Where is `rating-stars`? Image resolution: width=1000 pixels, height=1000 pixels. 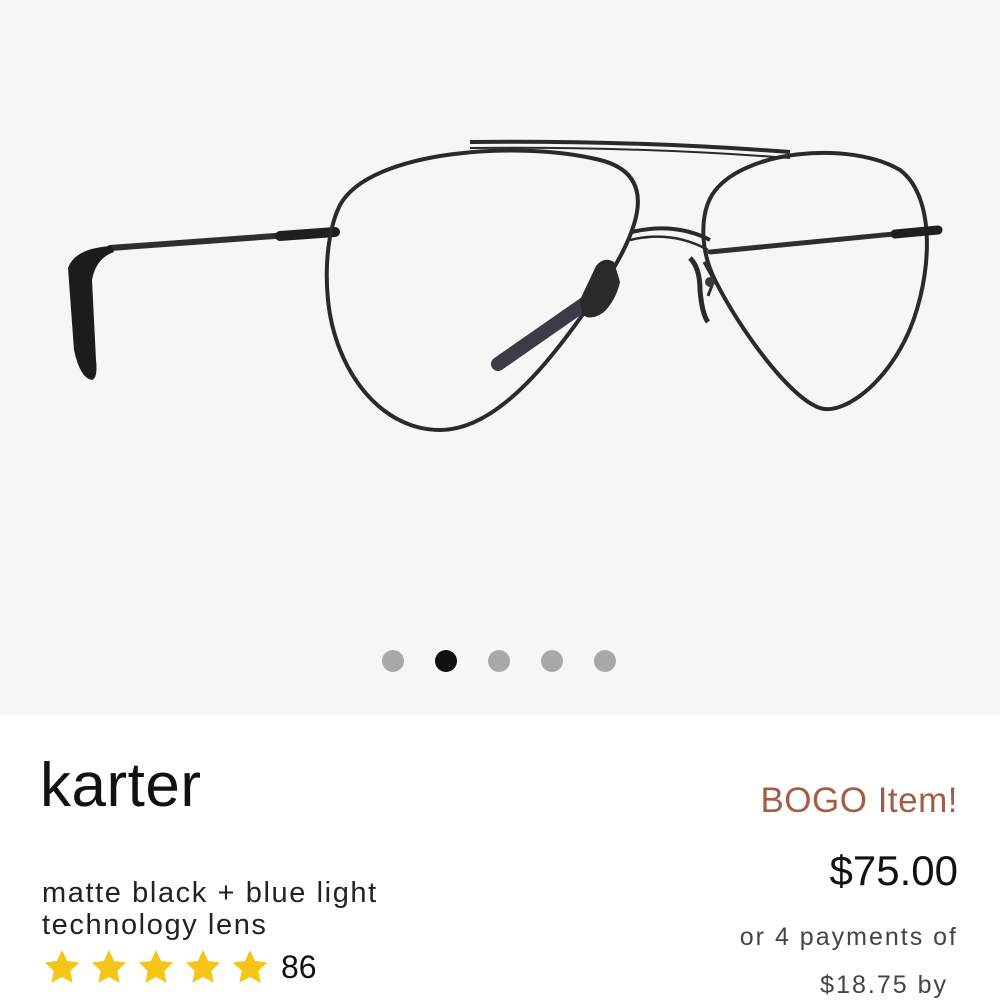
rating-stars is located at coordinates (159, 967).